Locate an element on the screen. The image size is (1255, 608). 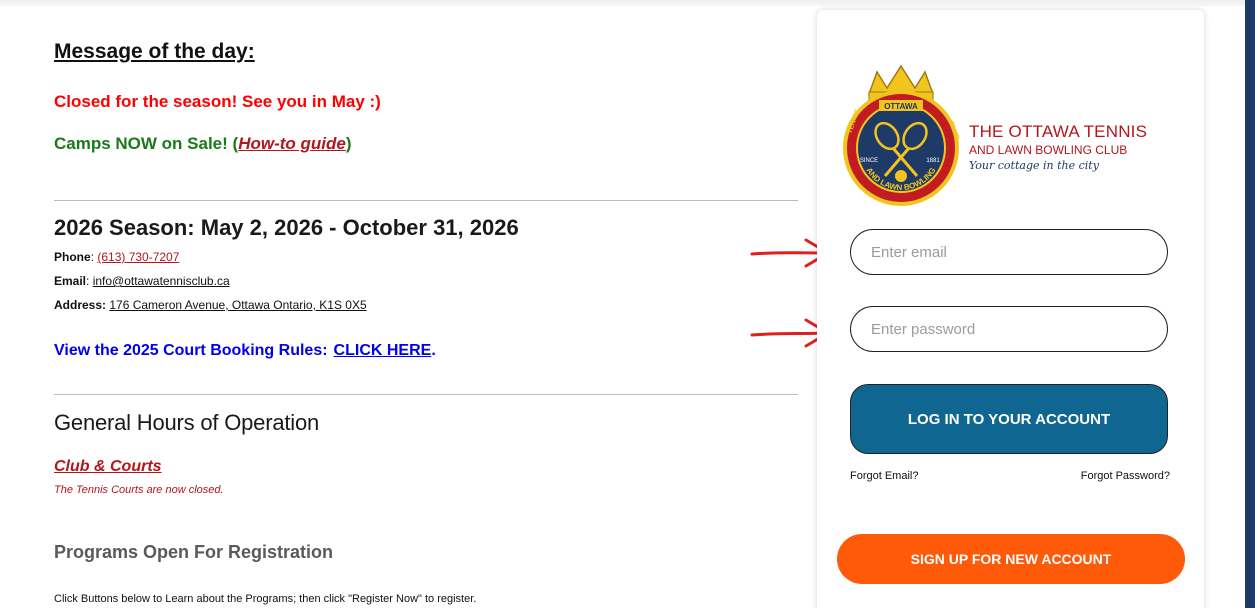
booking-rules-link: CLICK HERE is located at coordinates (383, 350).